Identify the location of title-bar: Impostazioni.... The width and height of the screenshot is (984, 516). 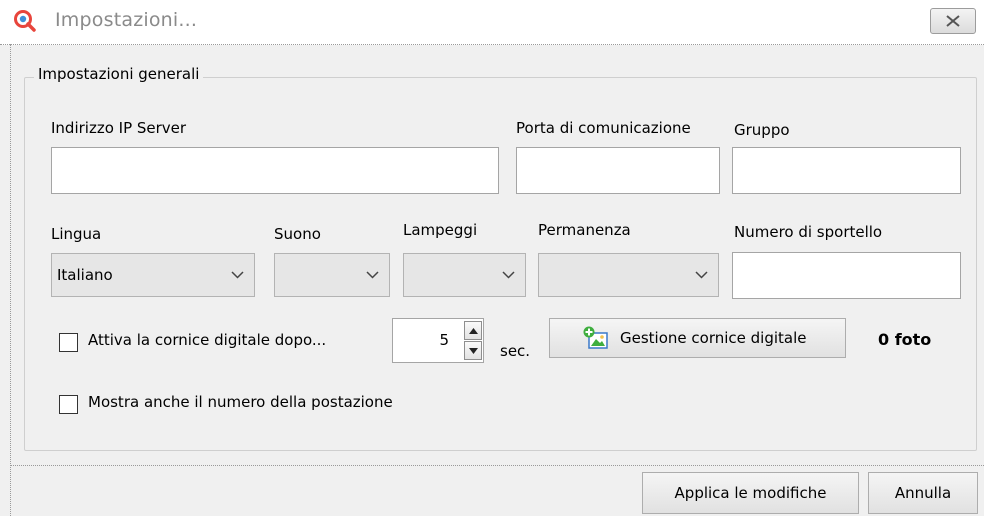
(492, 22).